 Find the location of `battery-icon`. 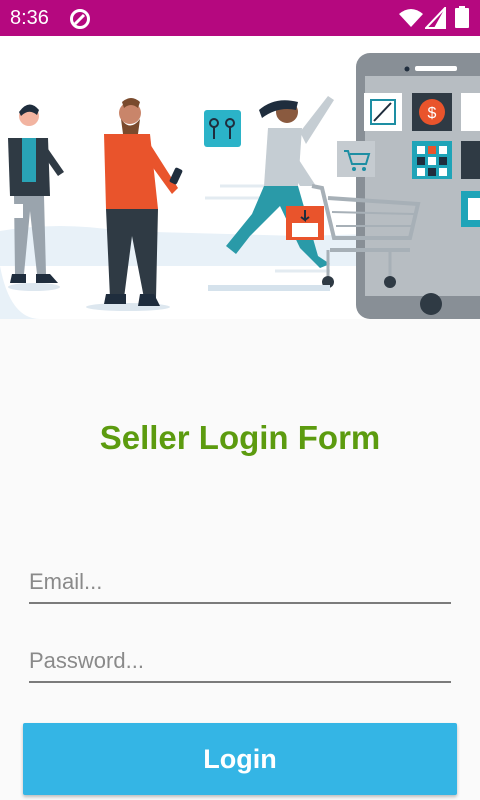

battery-icon is located at coordinates (462, 17).